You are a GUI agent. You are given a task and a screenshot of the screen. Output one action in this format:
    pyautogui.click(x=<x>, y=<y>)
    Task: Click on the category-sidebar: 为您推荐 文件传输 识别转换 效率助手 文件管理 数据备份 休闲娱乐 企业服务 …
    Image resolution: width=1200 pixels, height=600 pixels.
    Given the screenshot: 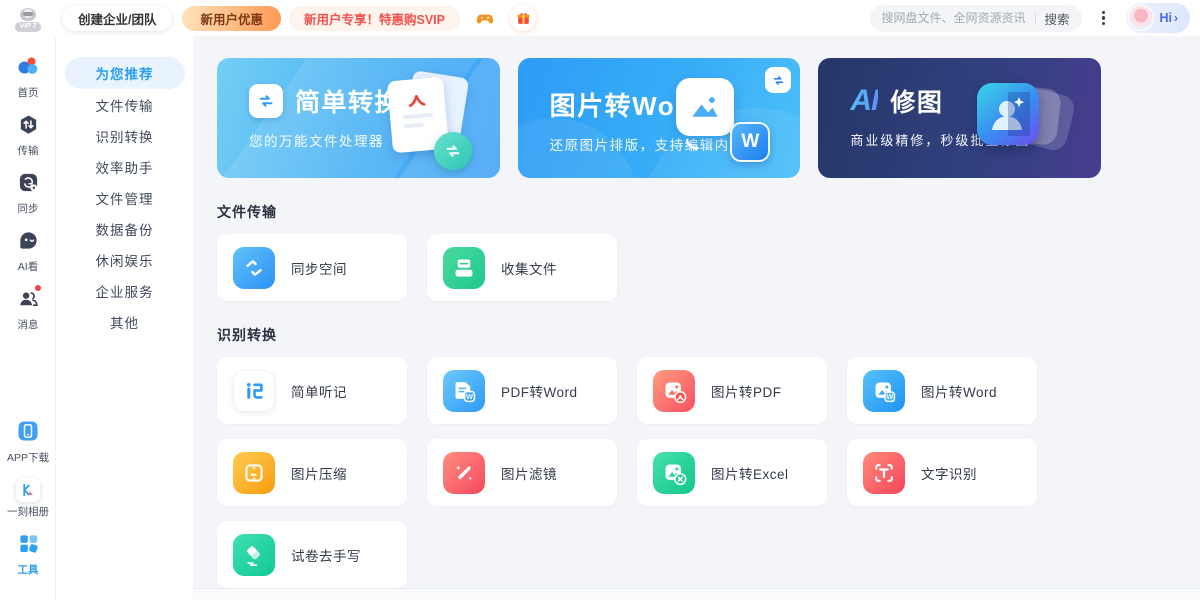 What is the action you would take?
    pyautogui.click(x=124, y=318)
    